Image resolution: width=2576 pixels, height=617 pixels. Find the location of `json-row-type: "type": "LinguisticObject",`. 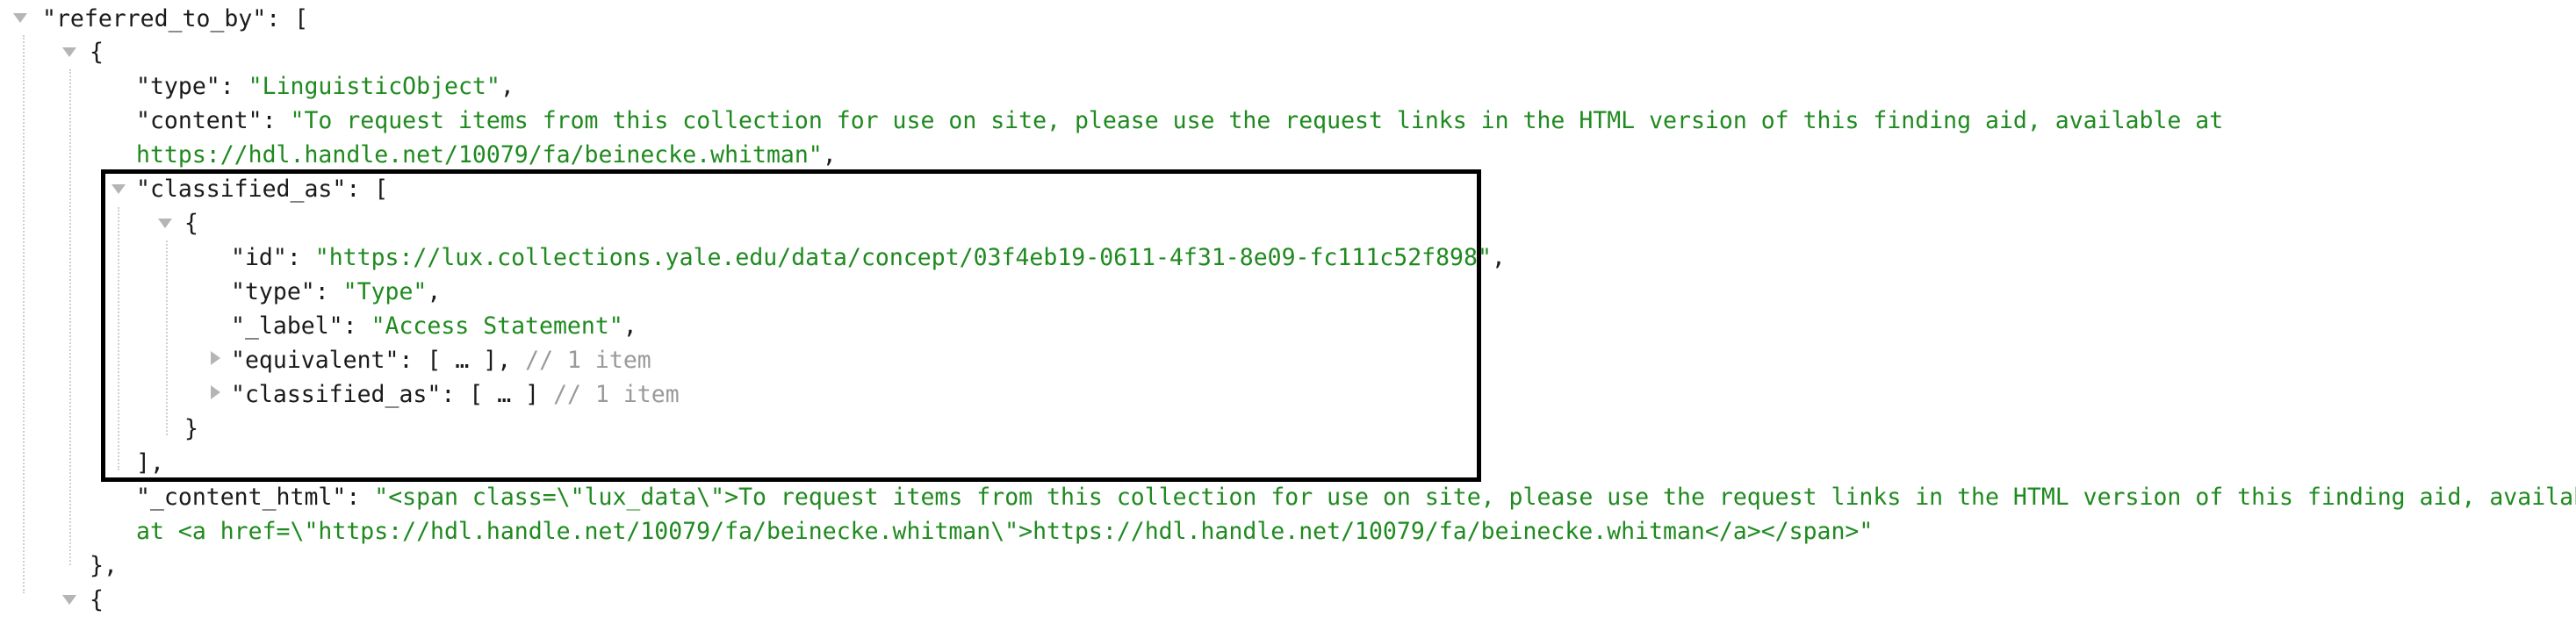

json-row-type: "type": "LinguisticObject", is located at coordinates (325, 86).